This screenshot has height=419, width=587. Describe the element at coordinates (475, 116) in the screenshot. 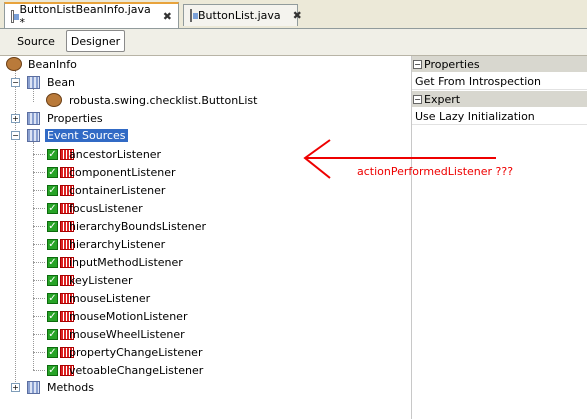

I see `property-label: Use Lazy Initialization` at that location.